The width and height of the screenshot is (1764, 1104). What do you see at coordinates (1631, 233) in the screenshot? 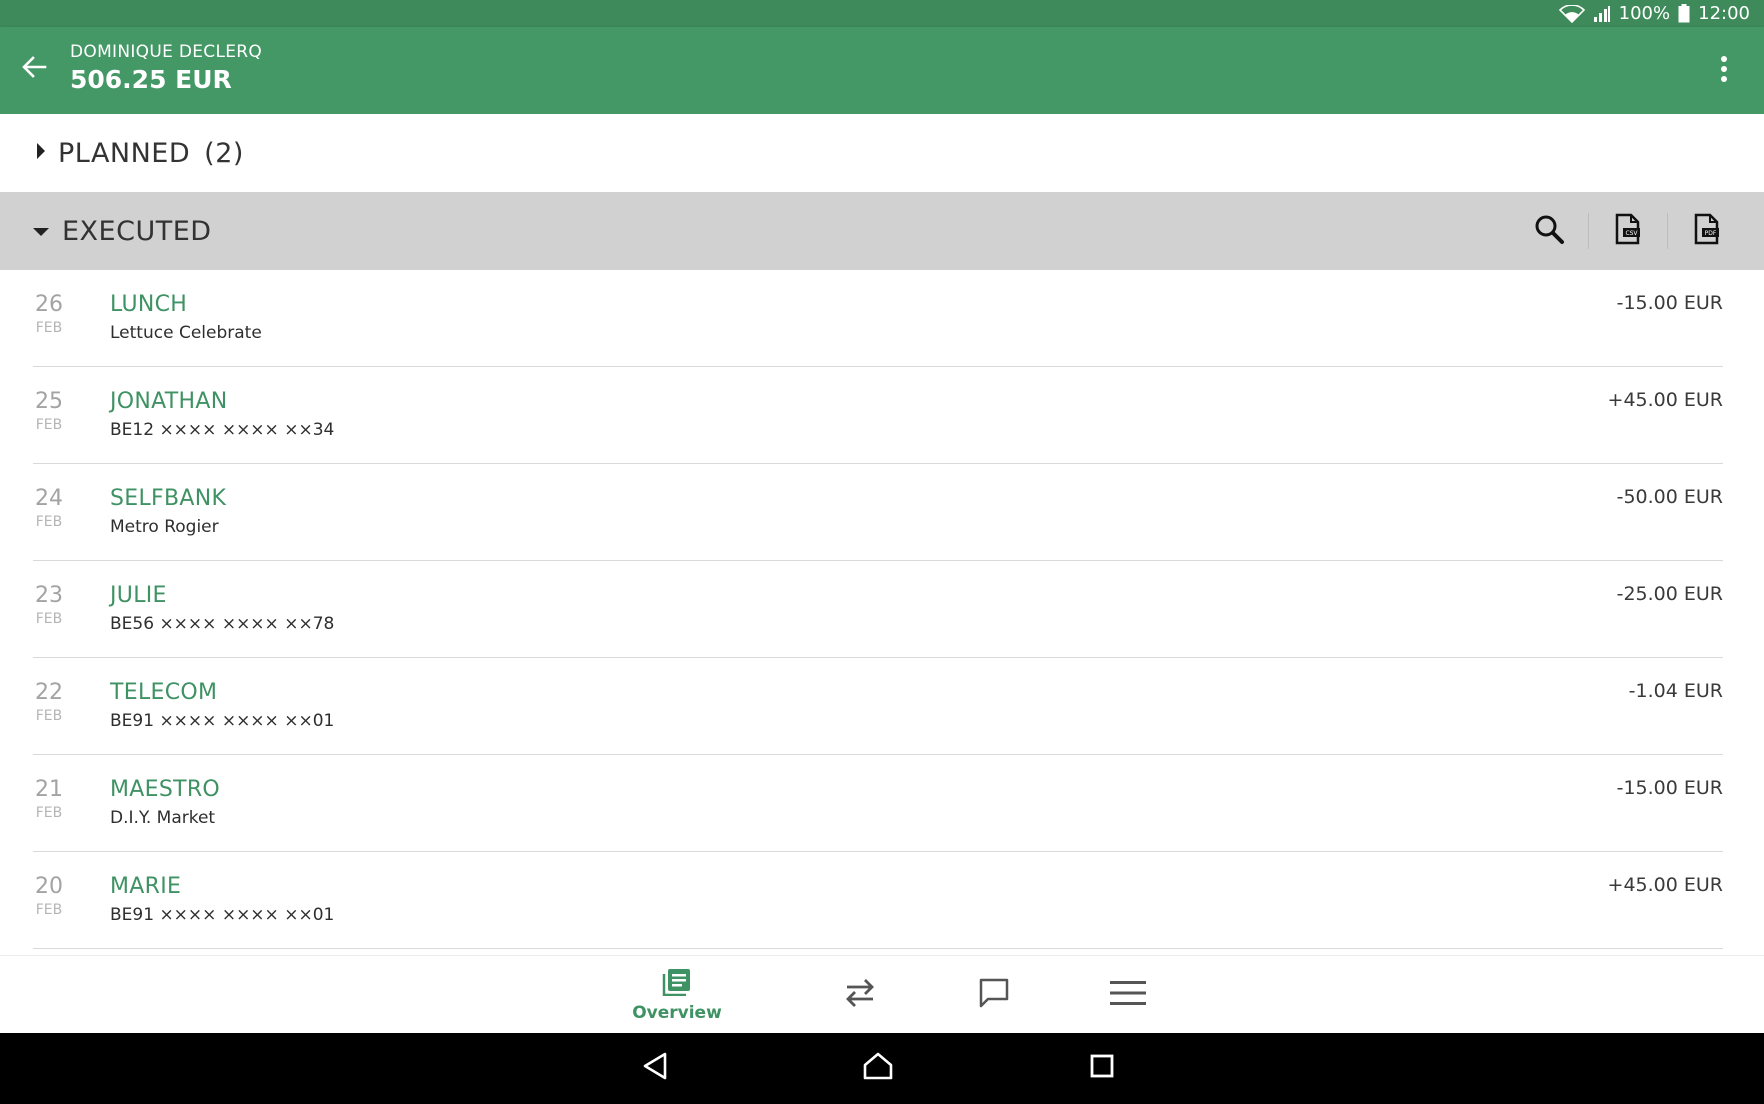
I see `svg-text: CSV` at bounding box center [1631, 233].